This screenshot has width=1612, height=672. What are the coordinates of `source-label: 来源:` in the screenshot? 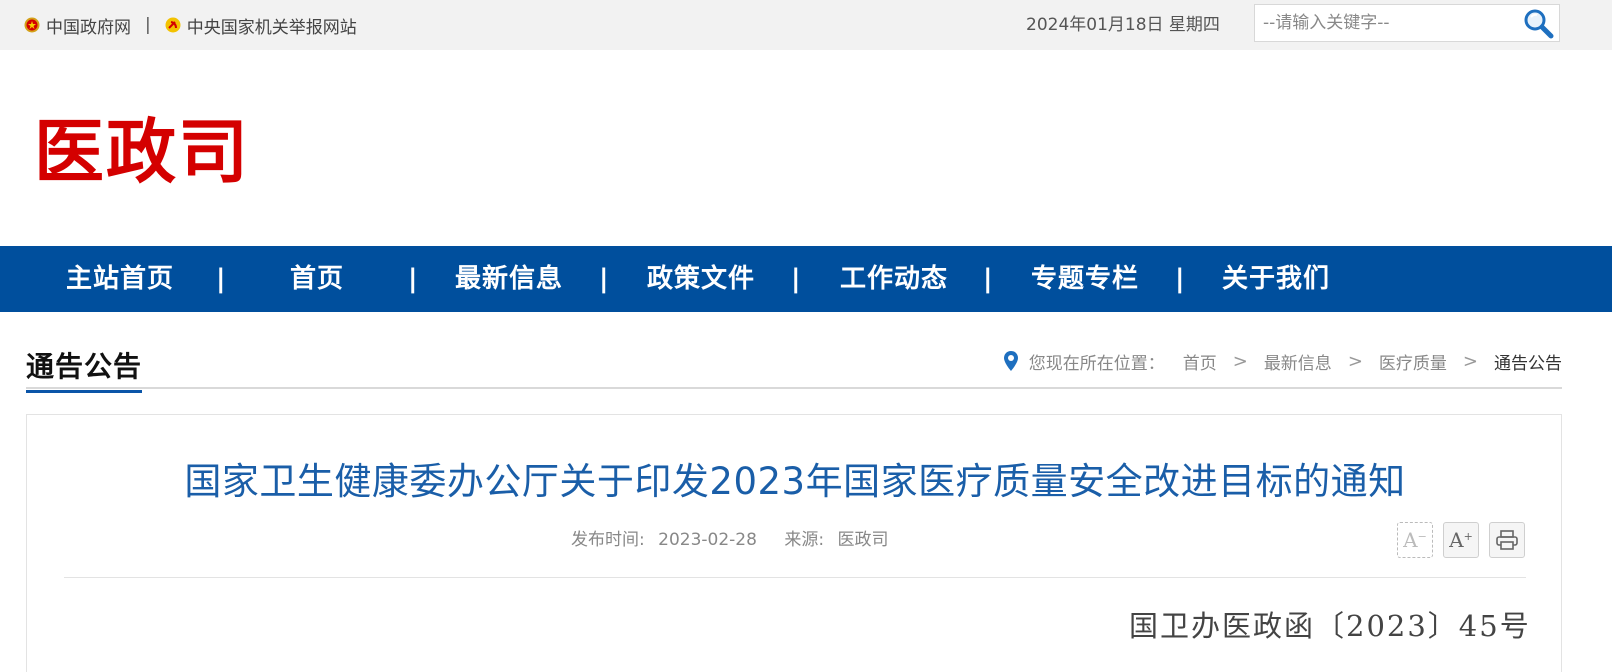 It's located at (804, 540).